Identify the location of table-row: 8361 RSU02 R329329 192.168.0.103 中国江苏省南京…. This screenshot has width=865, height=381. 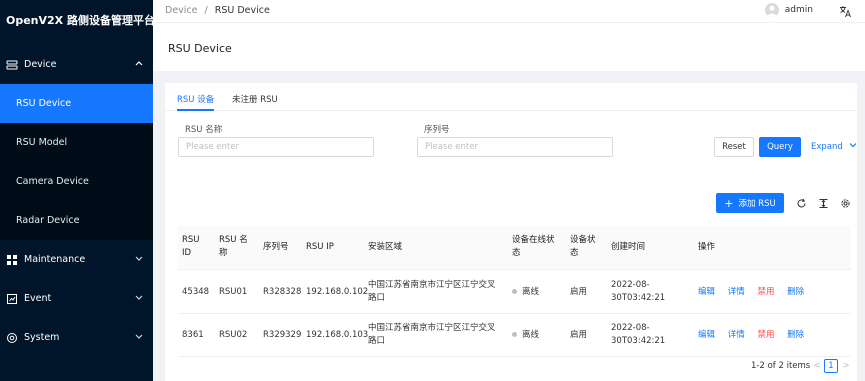
(514, 335).